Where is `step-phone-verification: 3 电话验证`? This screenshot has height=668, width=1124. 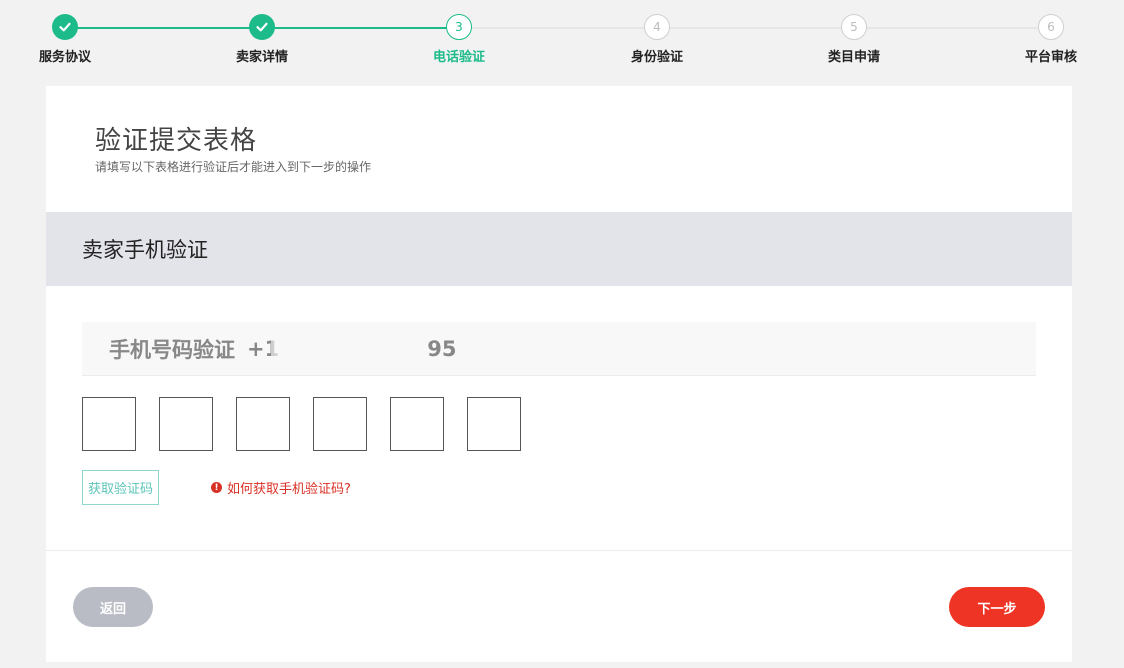 step-phone-verification: 3 电话验证 is located at coordinates (459, 39).